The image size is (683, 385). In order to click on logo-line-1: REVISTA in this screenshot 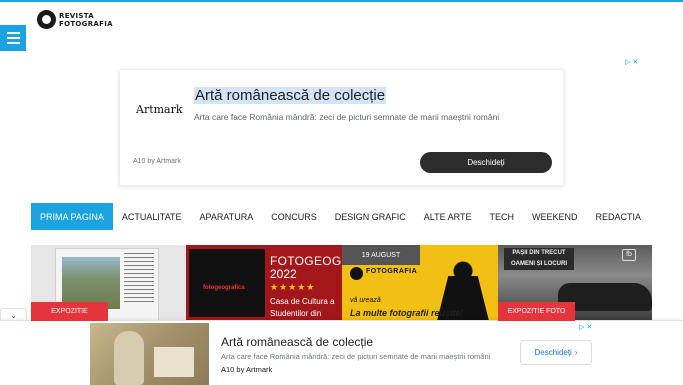, I will do `click(76, 15)`.